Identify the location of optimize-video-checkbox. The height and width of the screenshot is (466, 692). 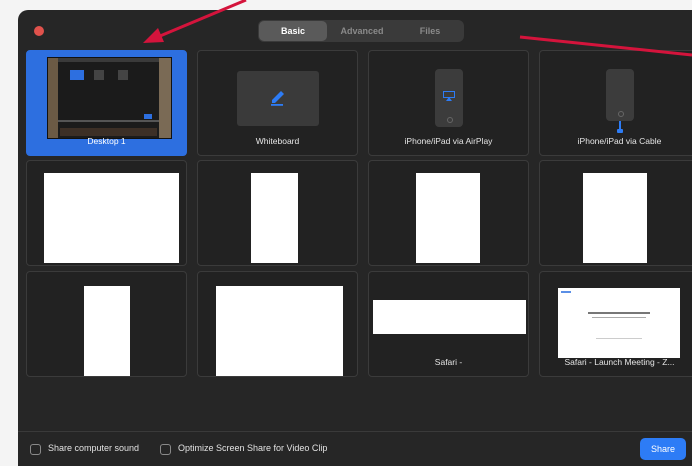
(165, 449).